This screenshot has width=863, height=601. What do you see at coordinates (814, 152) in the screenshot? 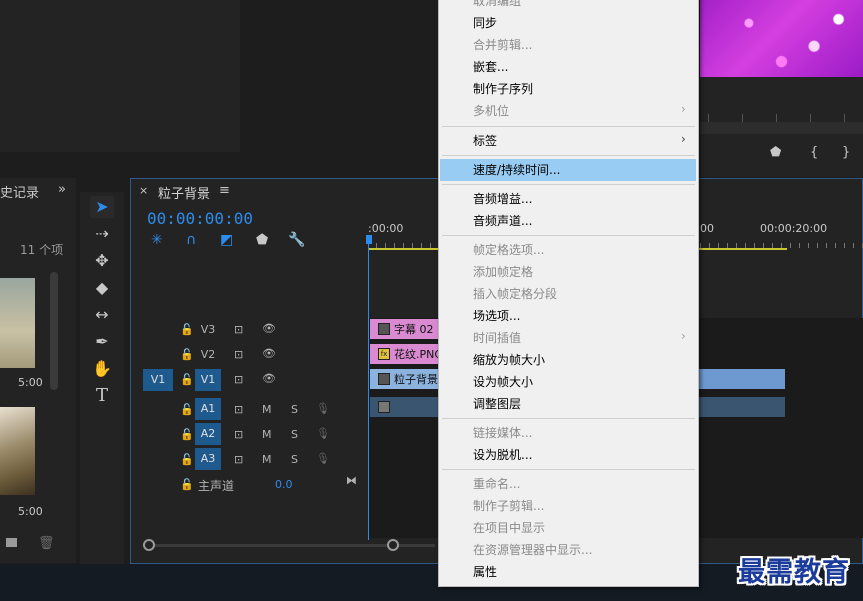
I see `mark-in-icon: {` at bounding box center [814, 152].